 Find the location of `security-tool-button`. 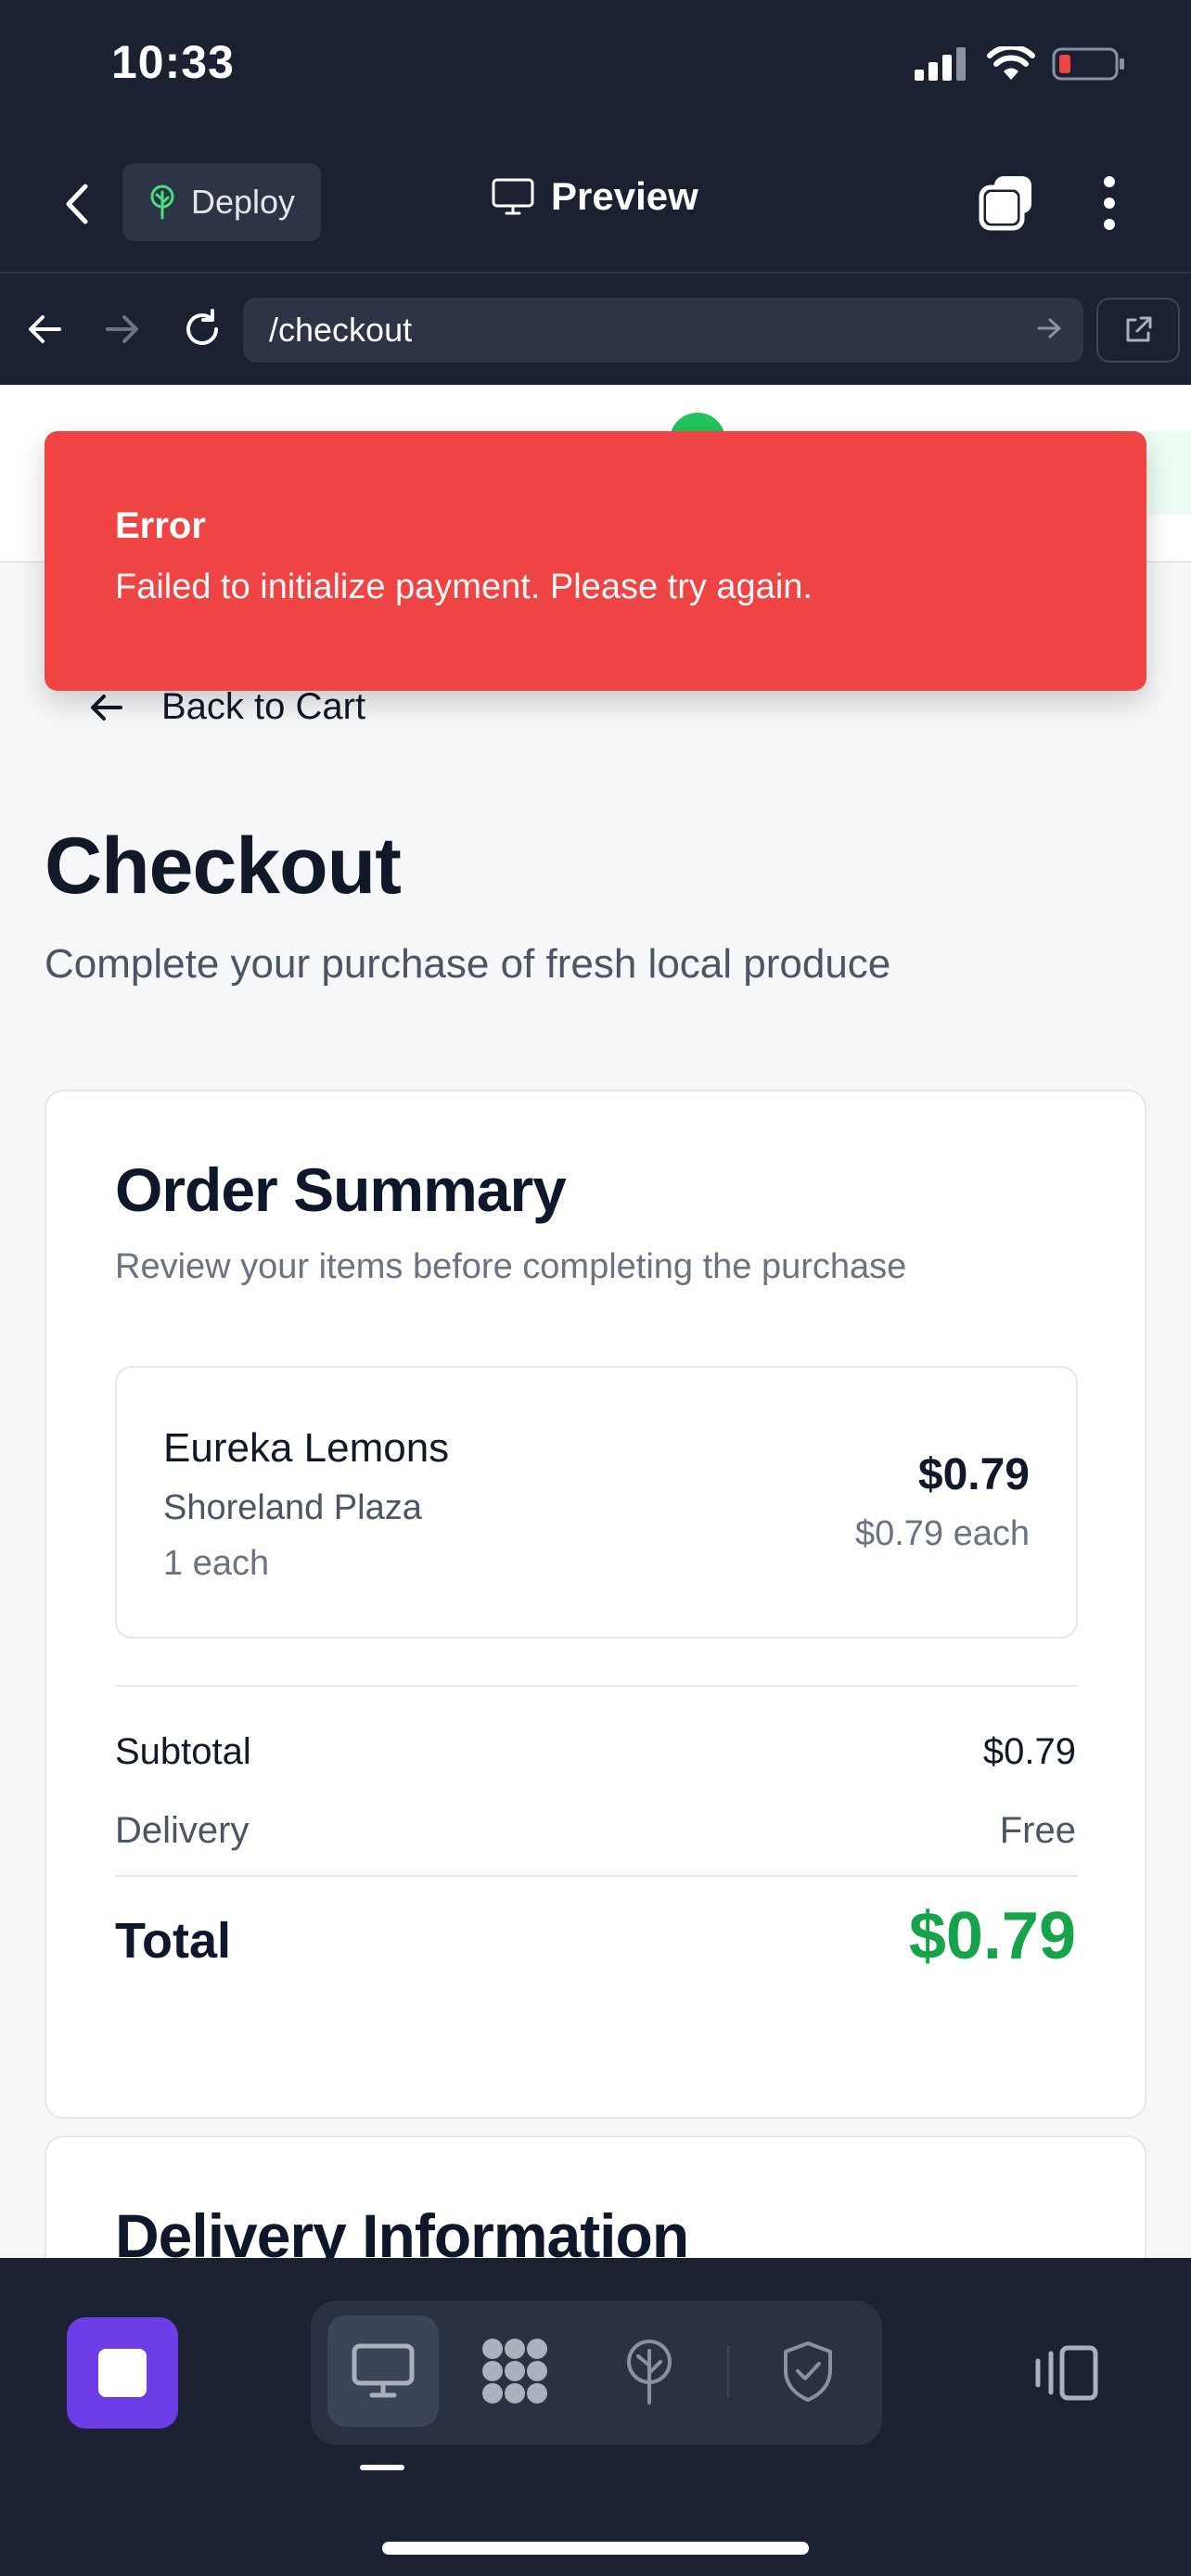

security-tool-button is located at coordinates (808, 2371).